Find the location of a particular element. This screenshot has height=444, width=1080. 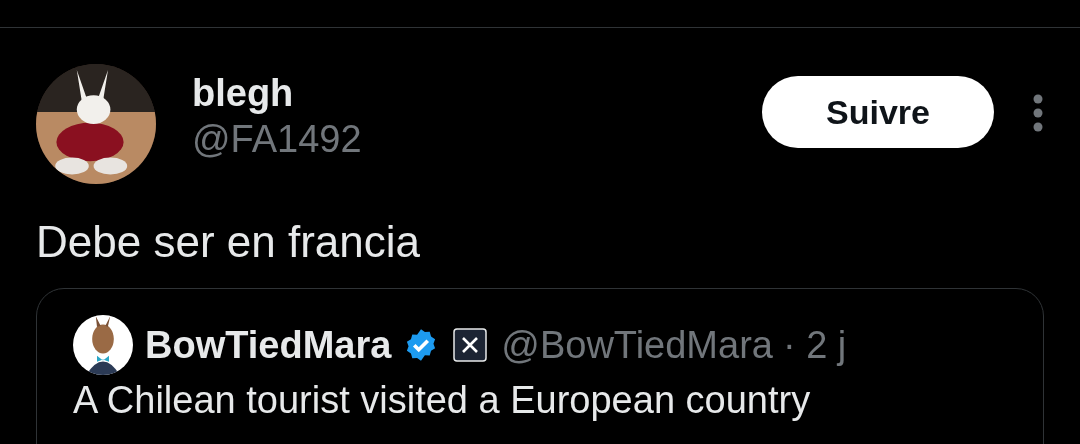

quoted-author-name: BowTiedMara is located at coordinates (268, 345).